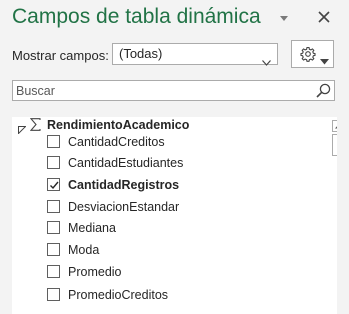  Describe the element at coordinates (324, 17) in the screenshot. I see `close-icon` at that location.